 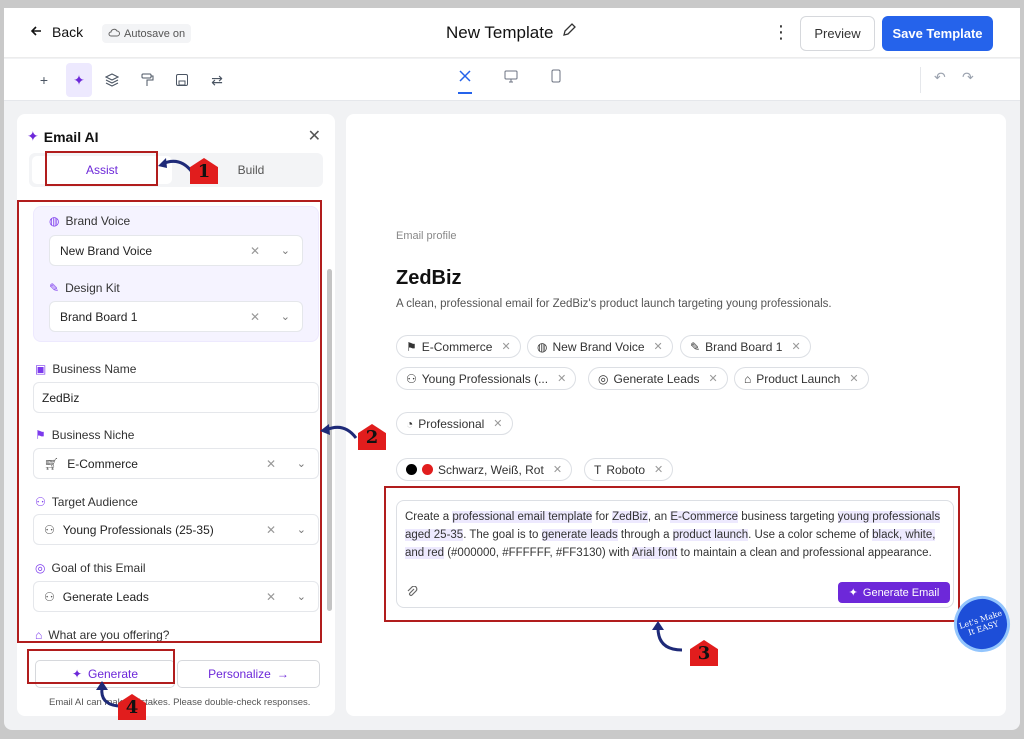 What do you see at coordinates (920, 80) in the screenshot?
I see `toolbar-divider` at bounding box center [920, 80].